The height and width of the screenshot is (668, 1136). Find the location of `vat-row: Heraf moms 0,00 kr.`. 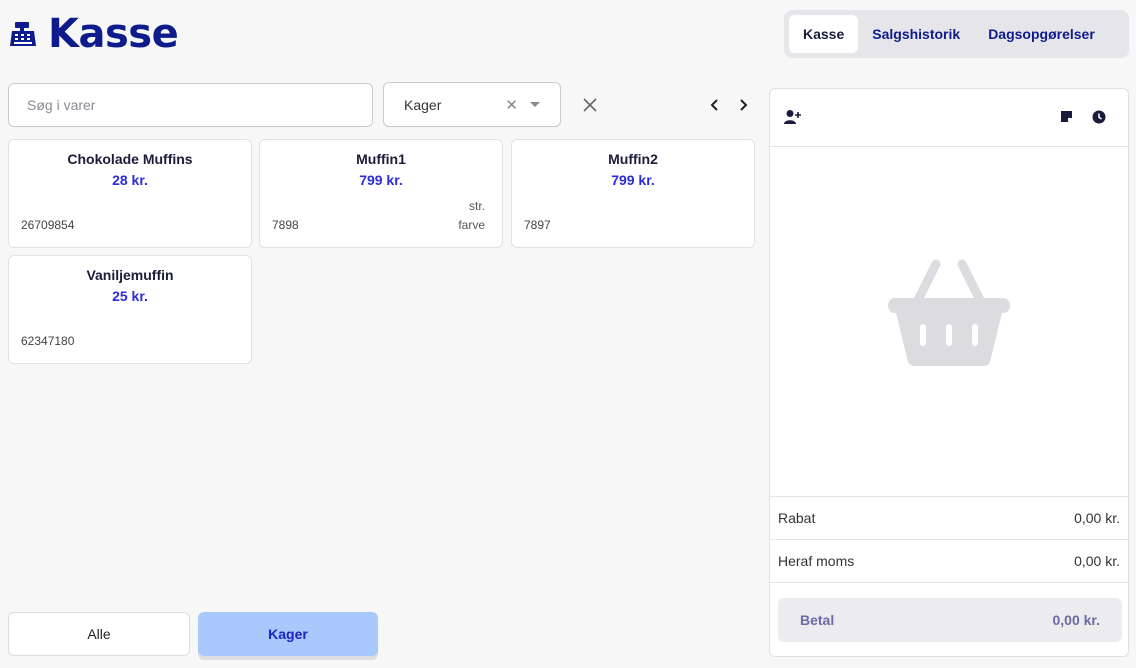

vat-row: Heraf moms 0,00 kr. is located at coordinates (949, 560).